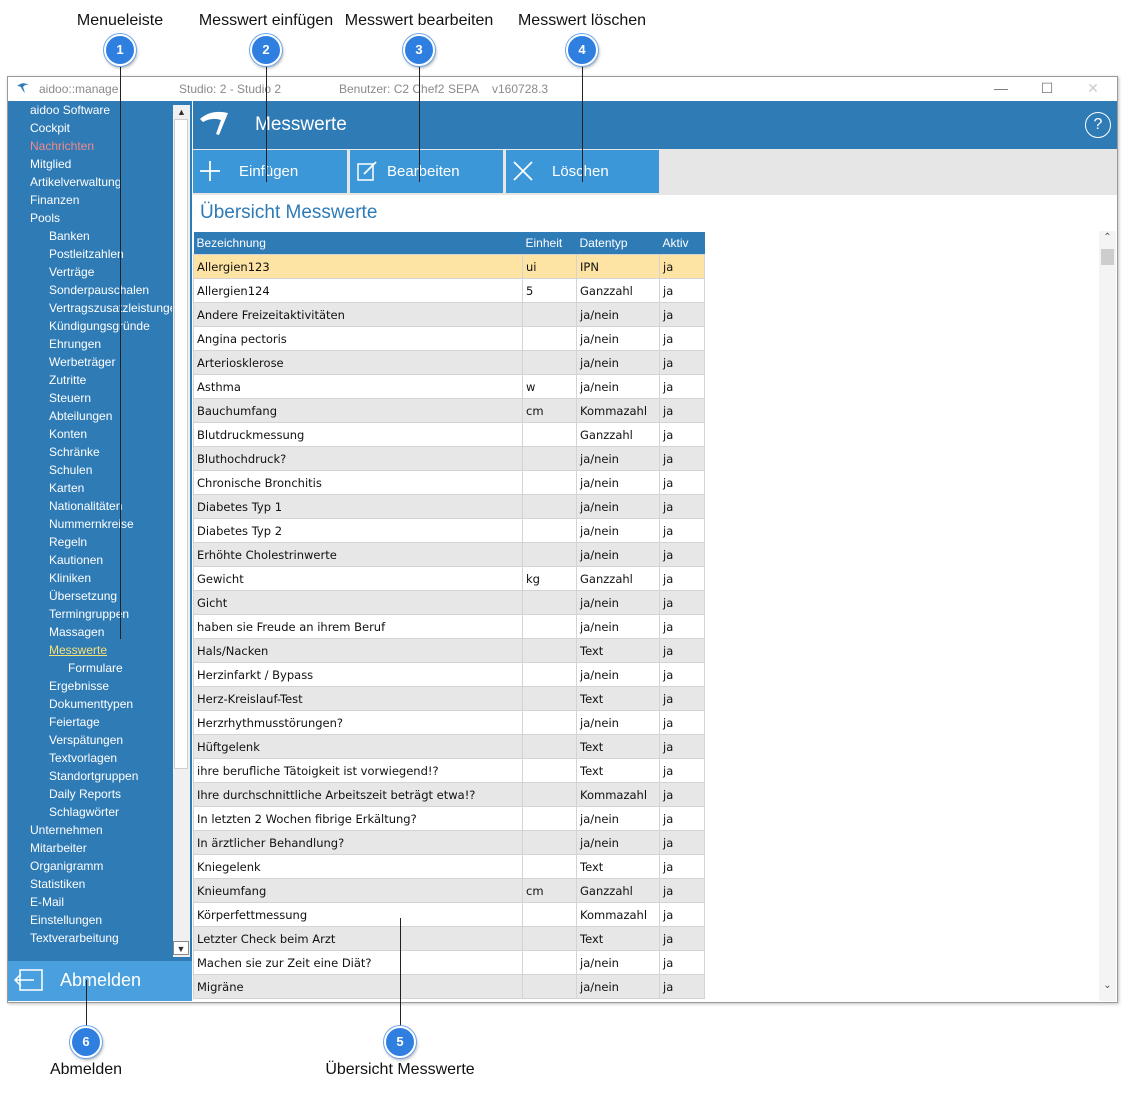  What do you see at coordinates (67, 380) in the screenshot?
I see `sidebar-item: Zutritte` at bounding box center [67, 380].